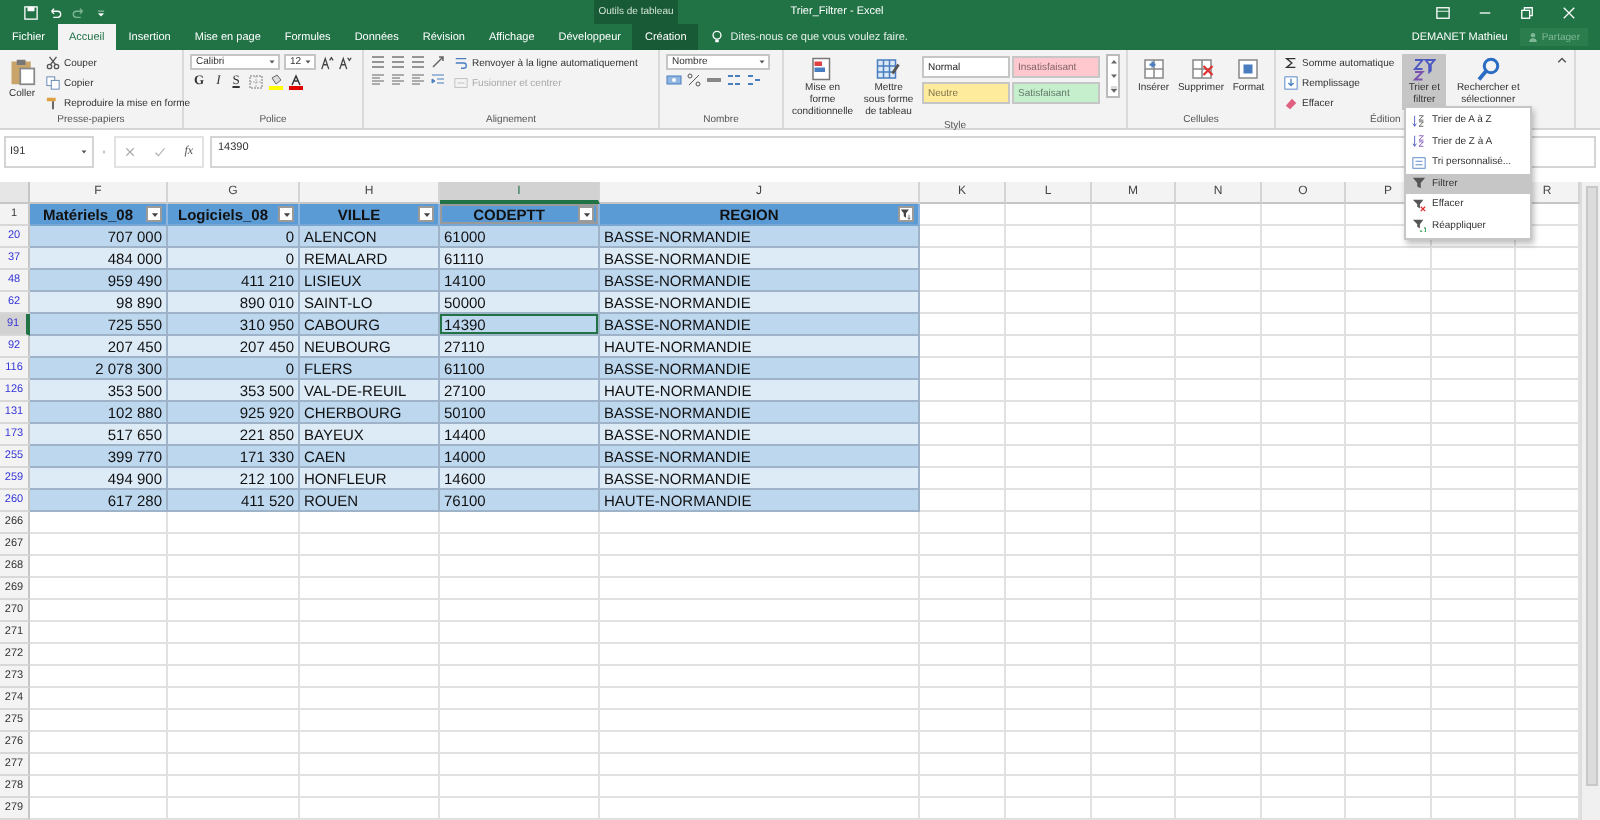  Describe the element at coordinates (1488, 69) in the screenshot. I see `search-icon` at that location.